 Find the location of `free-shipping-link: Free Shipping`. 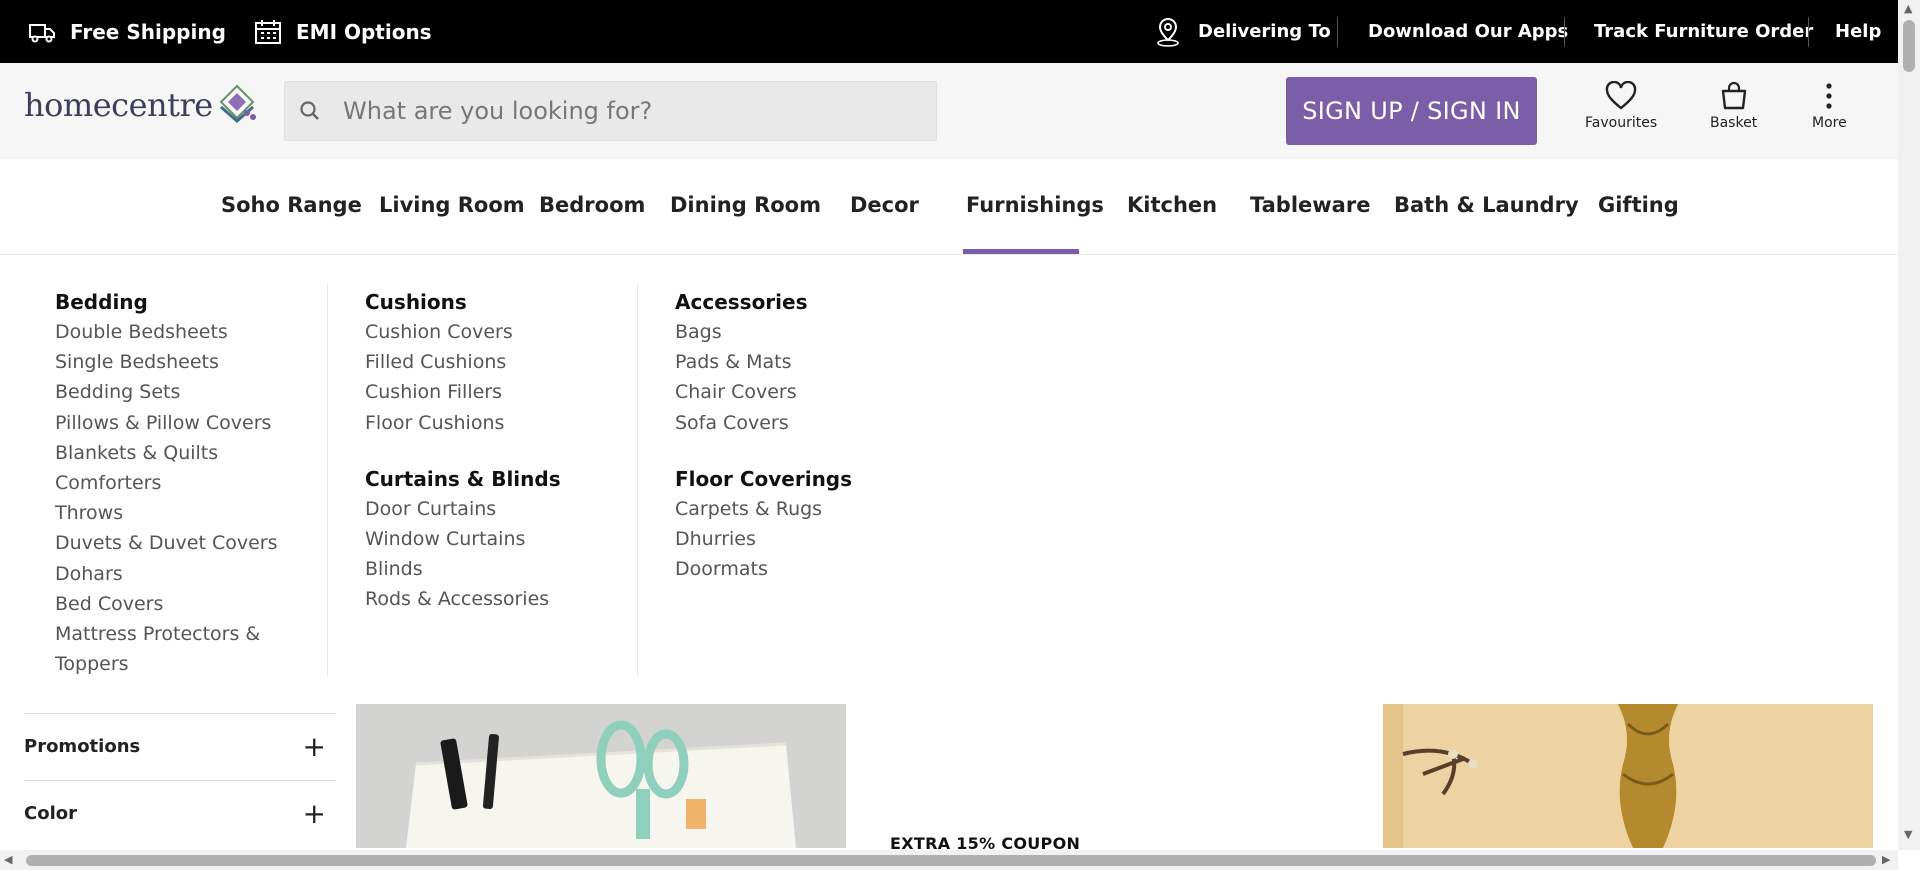

free-shipping-link: Free Shipping is located at coordinates (127, 31).